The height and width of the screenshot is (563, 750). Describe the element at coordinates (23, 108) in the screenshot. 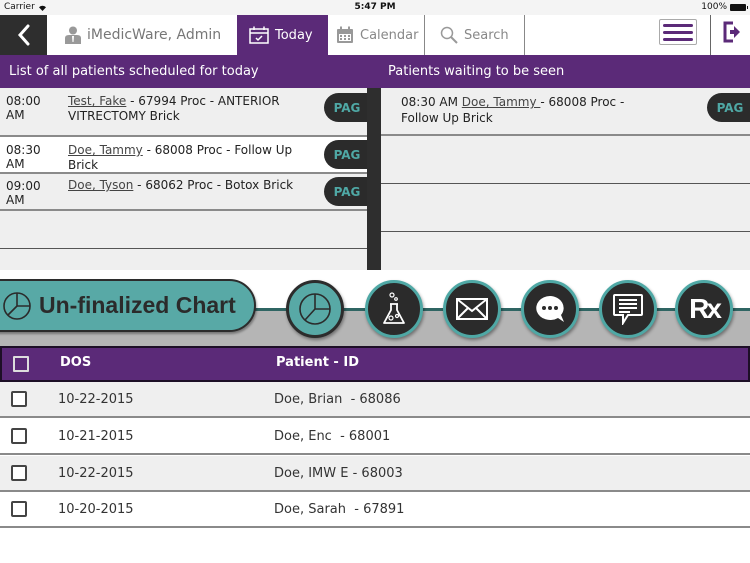

I see `appointment-time: 08:00 AM` at that location.